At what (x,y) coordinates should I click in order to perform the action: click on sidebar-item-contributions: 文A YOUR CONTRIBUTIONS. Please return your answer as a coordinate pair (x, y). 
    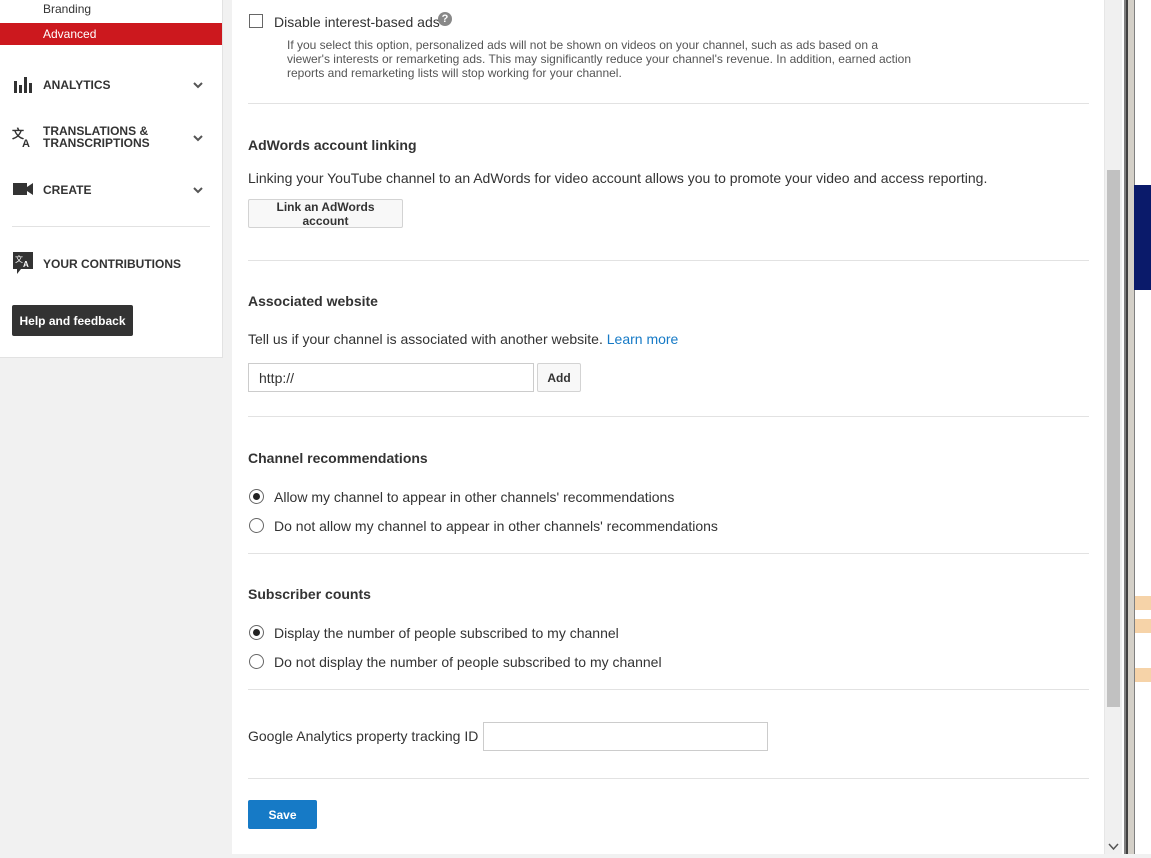
    Looking at the image, I should click on (111, 264).